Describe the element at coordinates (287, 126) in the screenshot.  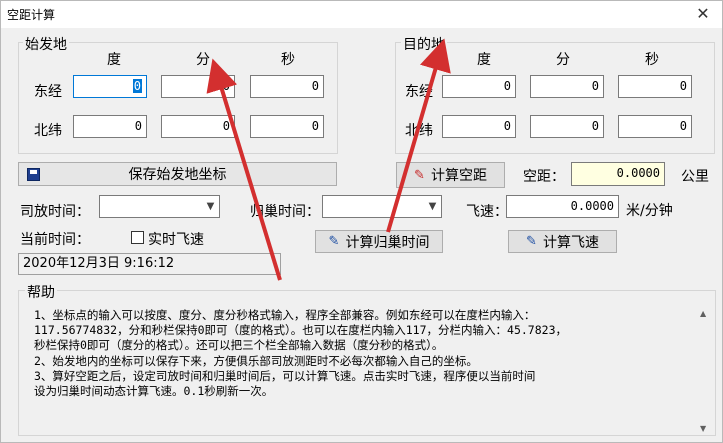
I see `origin-north-sec-input: 0` at that location.